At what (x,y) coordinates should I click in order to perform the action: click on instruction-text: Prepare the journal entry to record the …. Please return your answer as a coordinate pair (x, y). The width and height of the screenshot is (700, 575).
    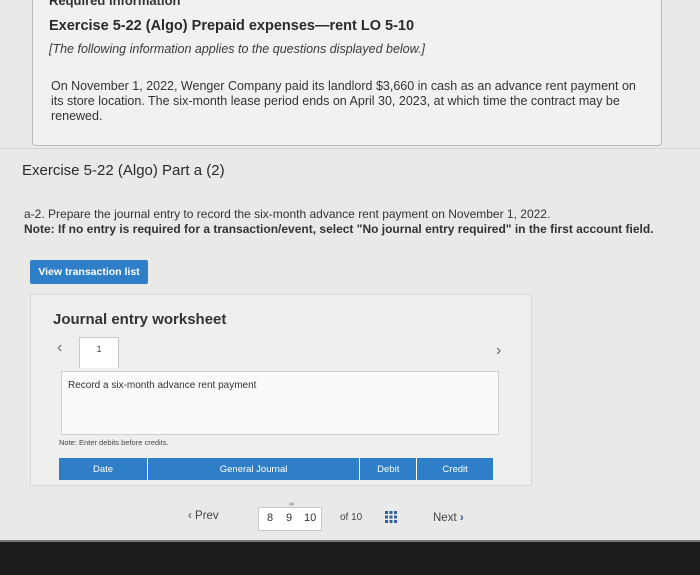
    Looking at the image, I should click on (297, 214).